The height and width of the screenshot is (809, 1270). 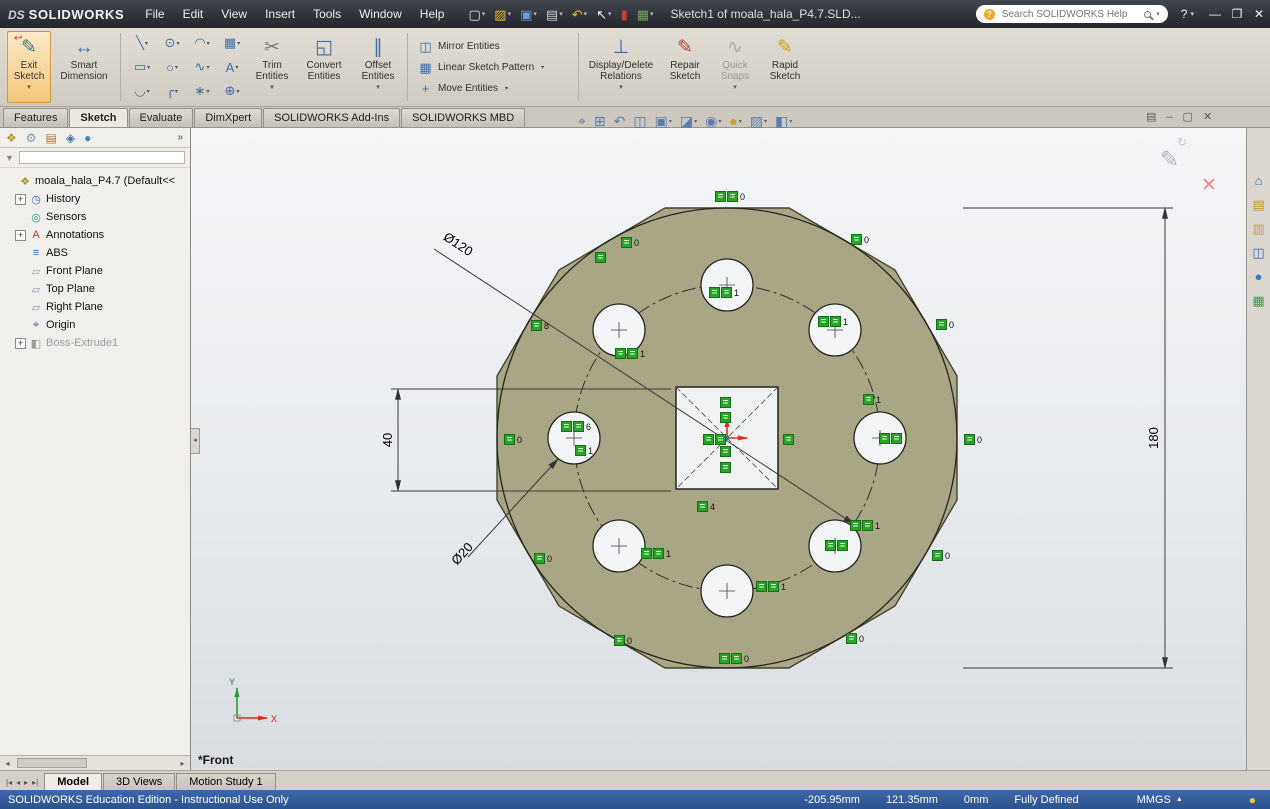 I want to click on restore-button: ❐, so click(x=1237, y=14).